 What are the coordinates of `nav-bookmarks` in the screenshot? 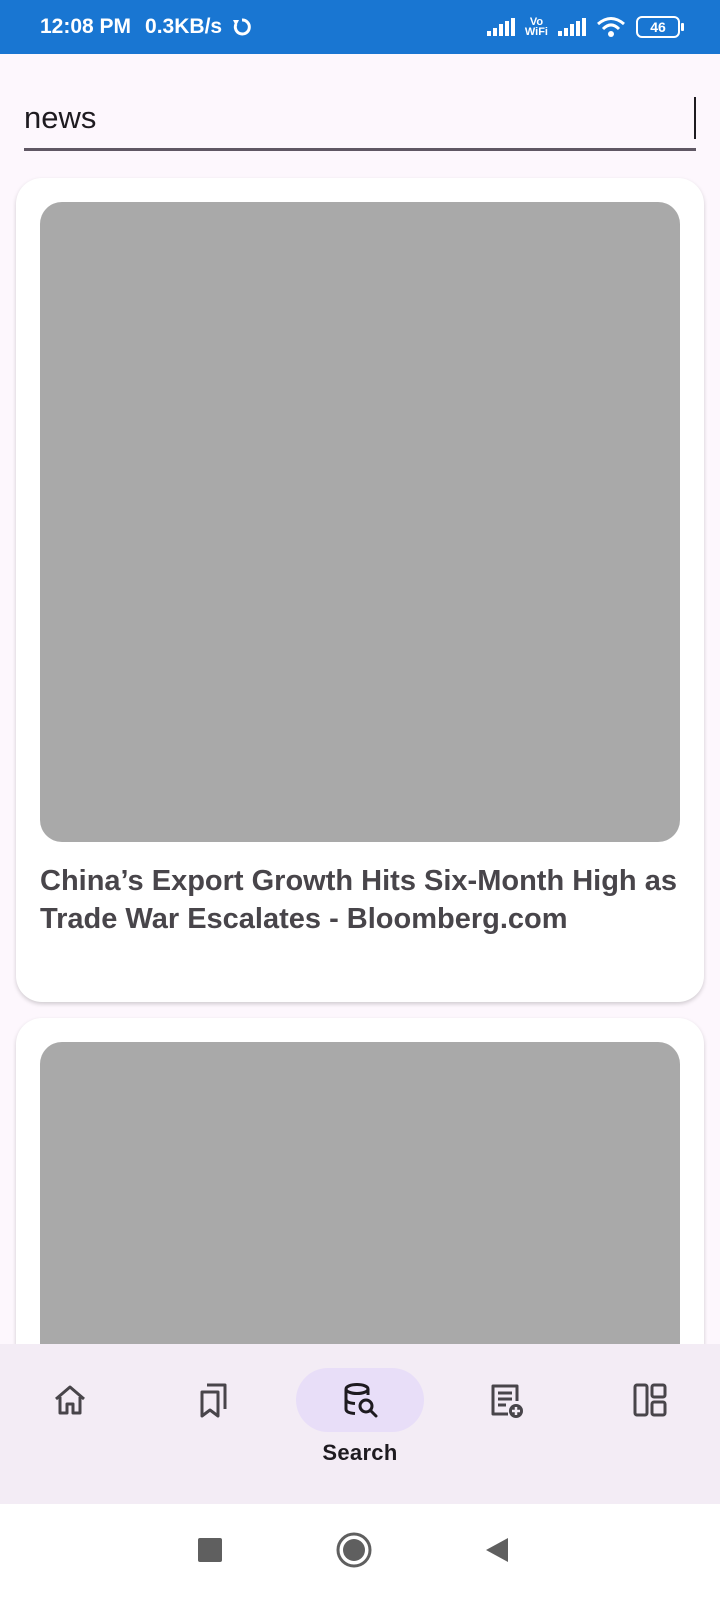 It's located at (214, 1423).